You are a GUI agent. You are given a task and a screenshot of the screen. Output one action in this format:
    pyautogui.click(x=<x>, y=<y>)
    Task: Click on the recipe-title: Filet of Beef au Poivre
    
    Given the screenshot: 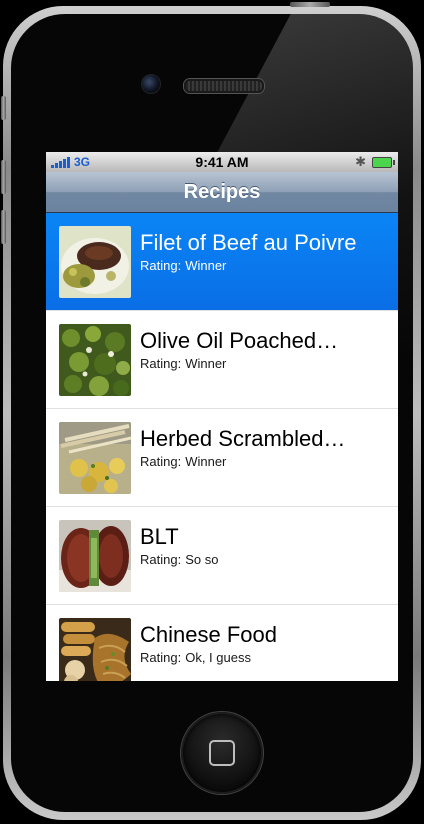 What is the action you would take?
    pyautogui.click(x=248, y=242)
    